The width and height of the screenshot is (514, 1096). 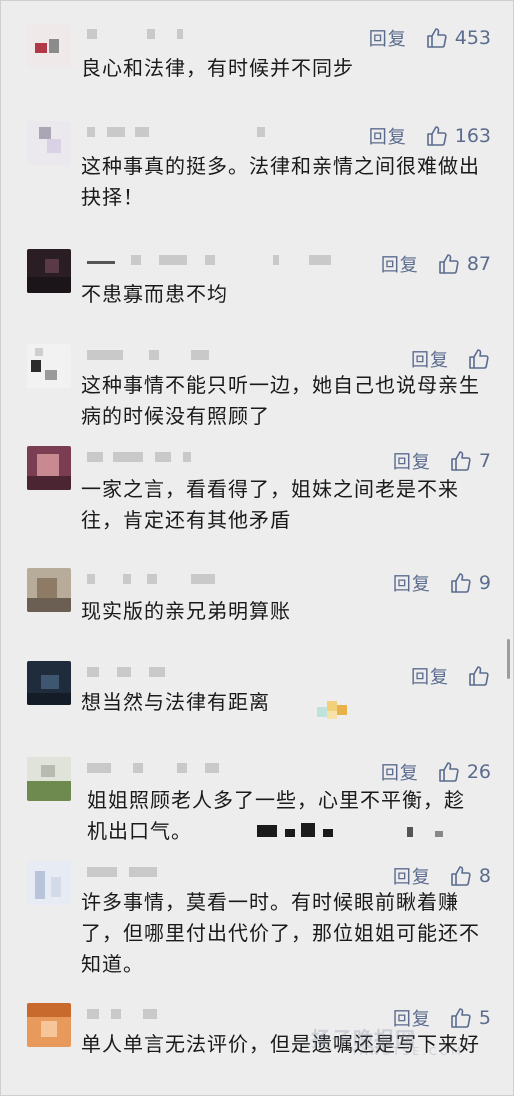 I want to click on like-button: 453, so click(x=458, y=38).